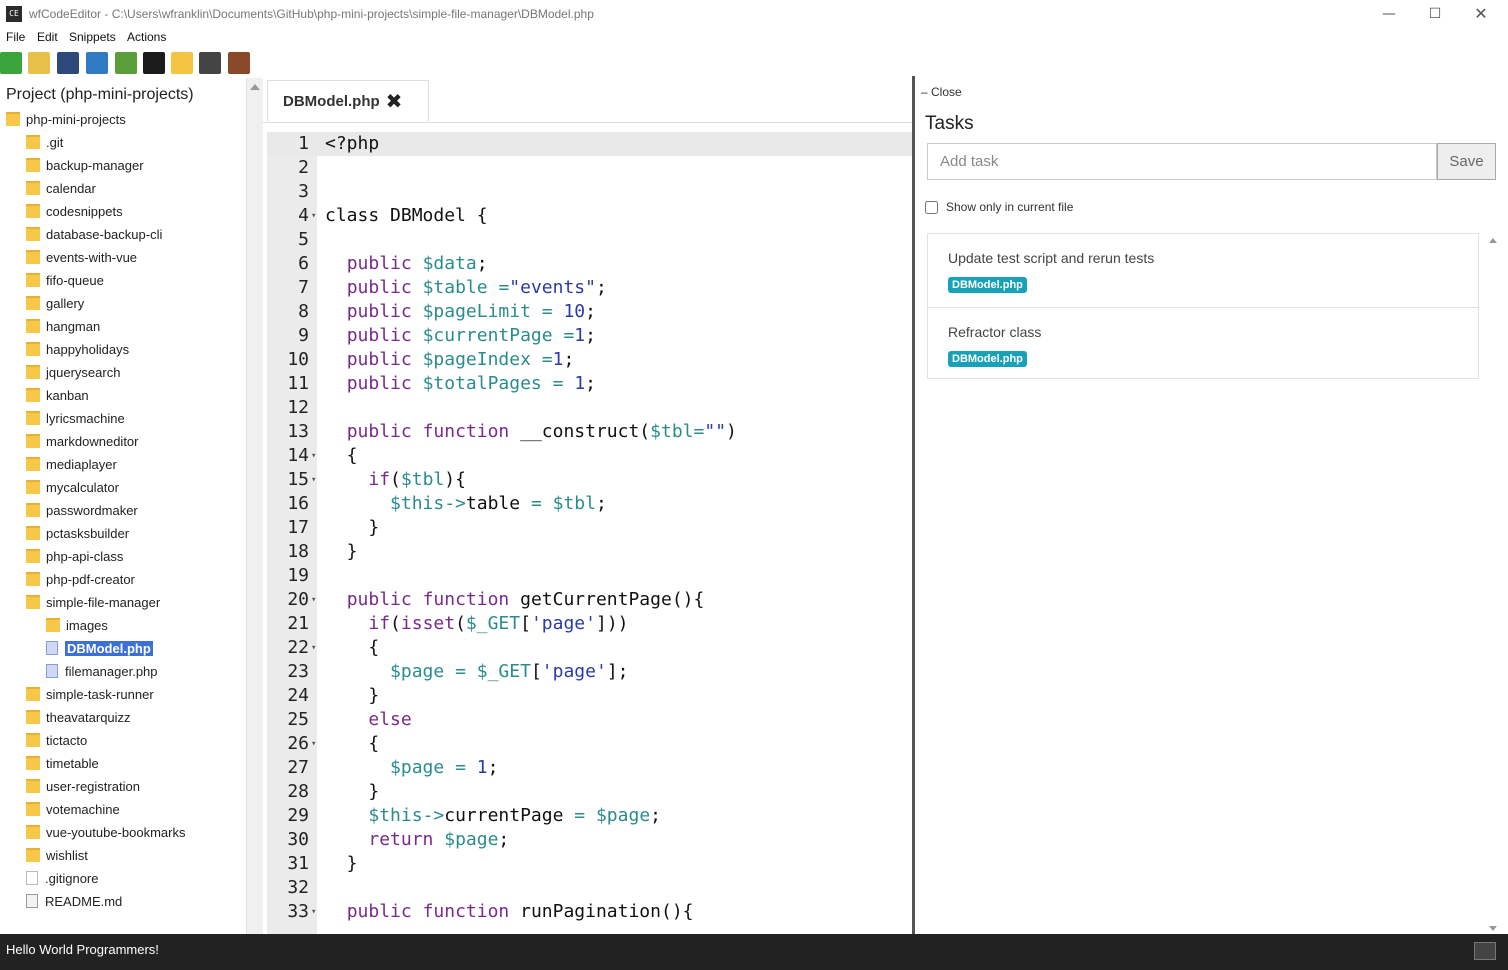  Describe the element at coordinates (1493, 584) in the screenshot. I see `tasks-scrollbar` at that location.